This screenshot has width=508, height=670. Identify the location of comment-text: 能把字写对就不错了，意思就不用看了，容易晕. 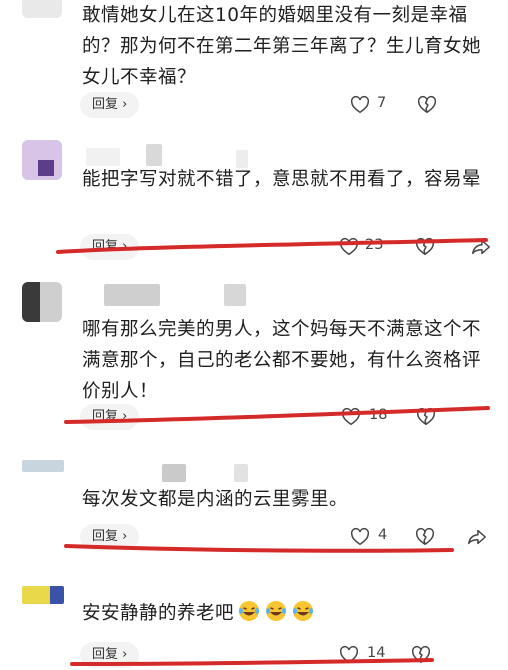
(282, 179).